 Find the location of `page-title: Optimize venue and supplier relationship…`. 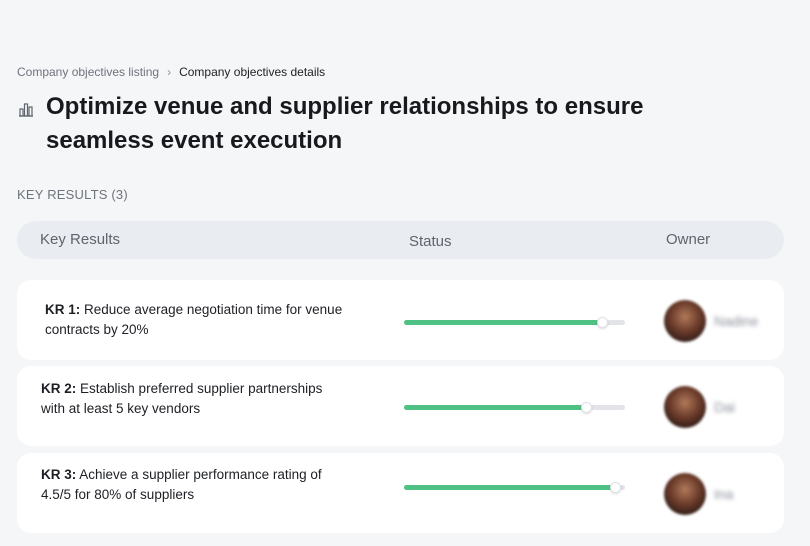

page-title: Optimize venue and supplier relationship… is located at coordinates (345, 123).